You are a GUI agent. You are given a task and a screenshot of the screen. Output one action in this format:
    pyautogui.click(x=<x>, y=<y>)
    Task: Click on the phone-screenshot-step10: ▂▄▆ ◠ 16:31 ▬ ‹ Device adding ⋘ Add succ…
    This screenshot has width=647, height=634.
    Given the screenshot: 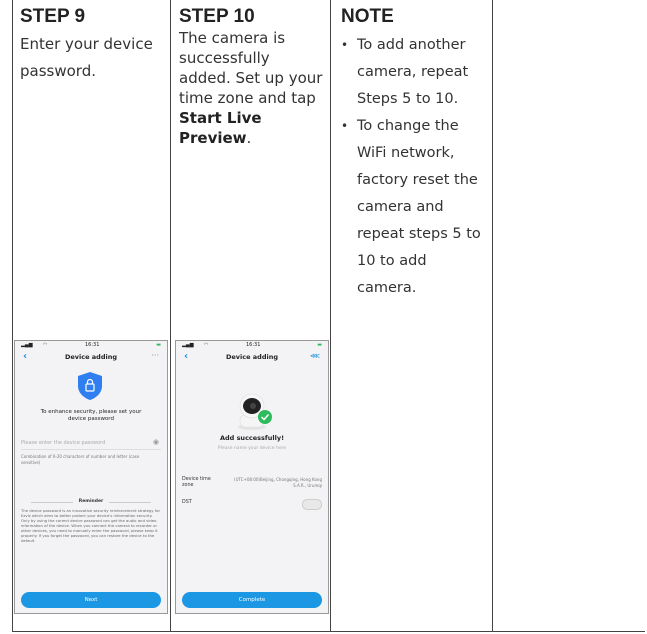 What is the action you would take?
    pyautogui.click(x=252, y=477)
    